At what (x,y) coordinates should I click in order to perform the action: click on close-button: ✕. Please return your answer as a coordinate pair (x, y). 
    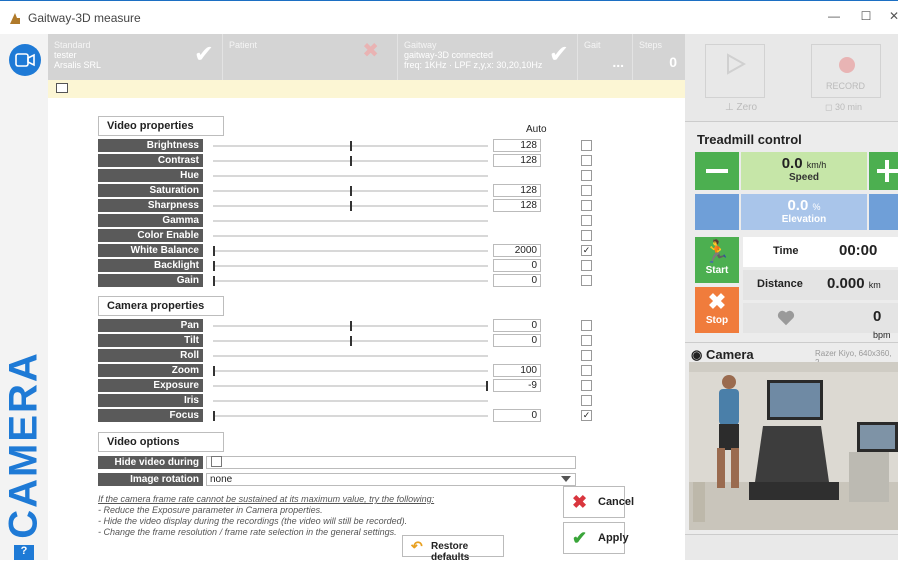
    Looking at the image, I should click on (891, 18).